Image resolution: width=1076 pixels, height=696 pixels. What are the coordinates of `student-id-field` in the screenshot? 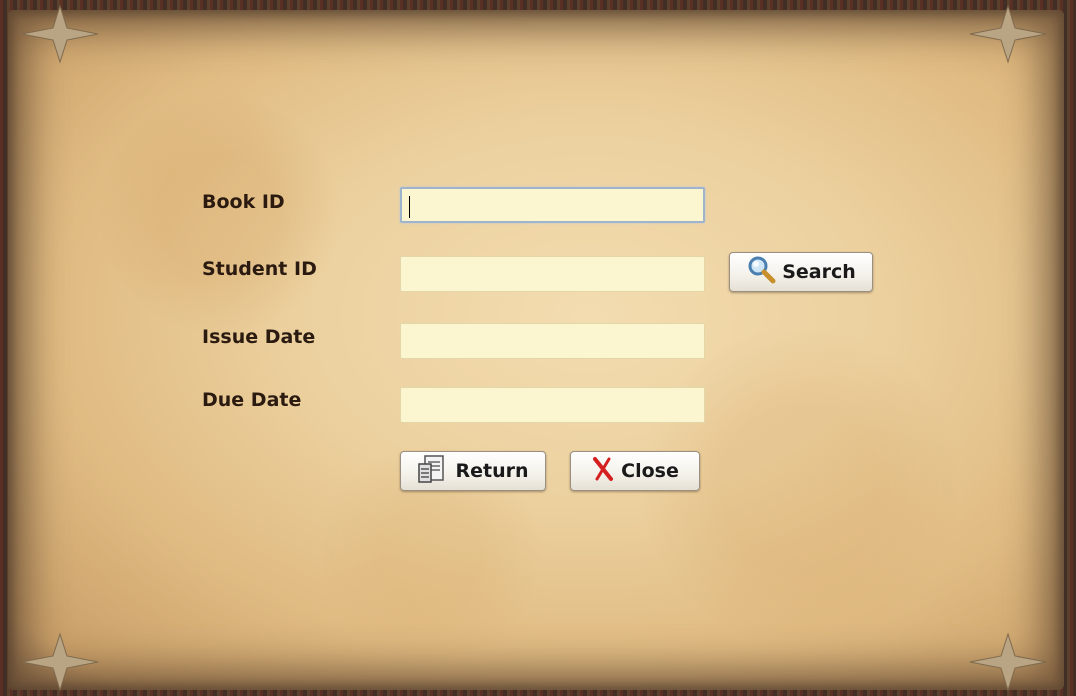 It's located at (552, 274).